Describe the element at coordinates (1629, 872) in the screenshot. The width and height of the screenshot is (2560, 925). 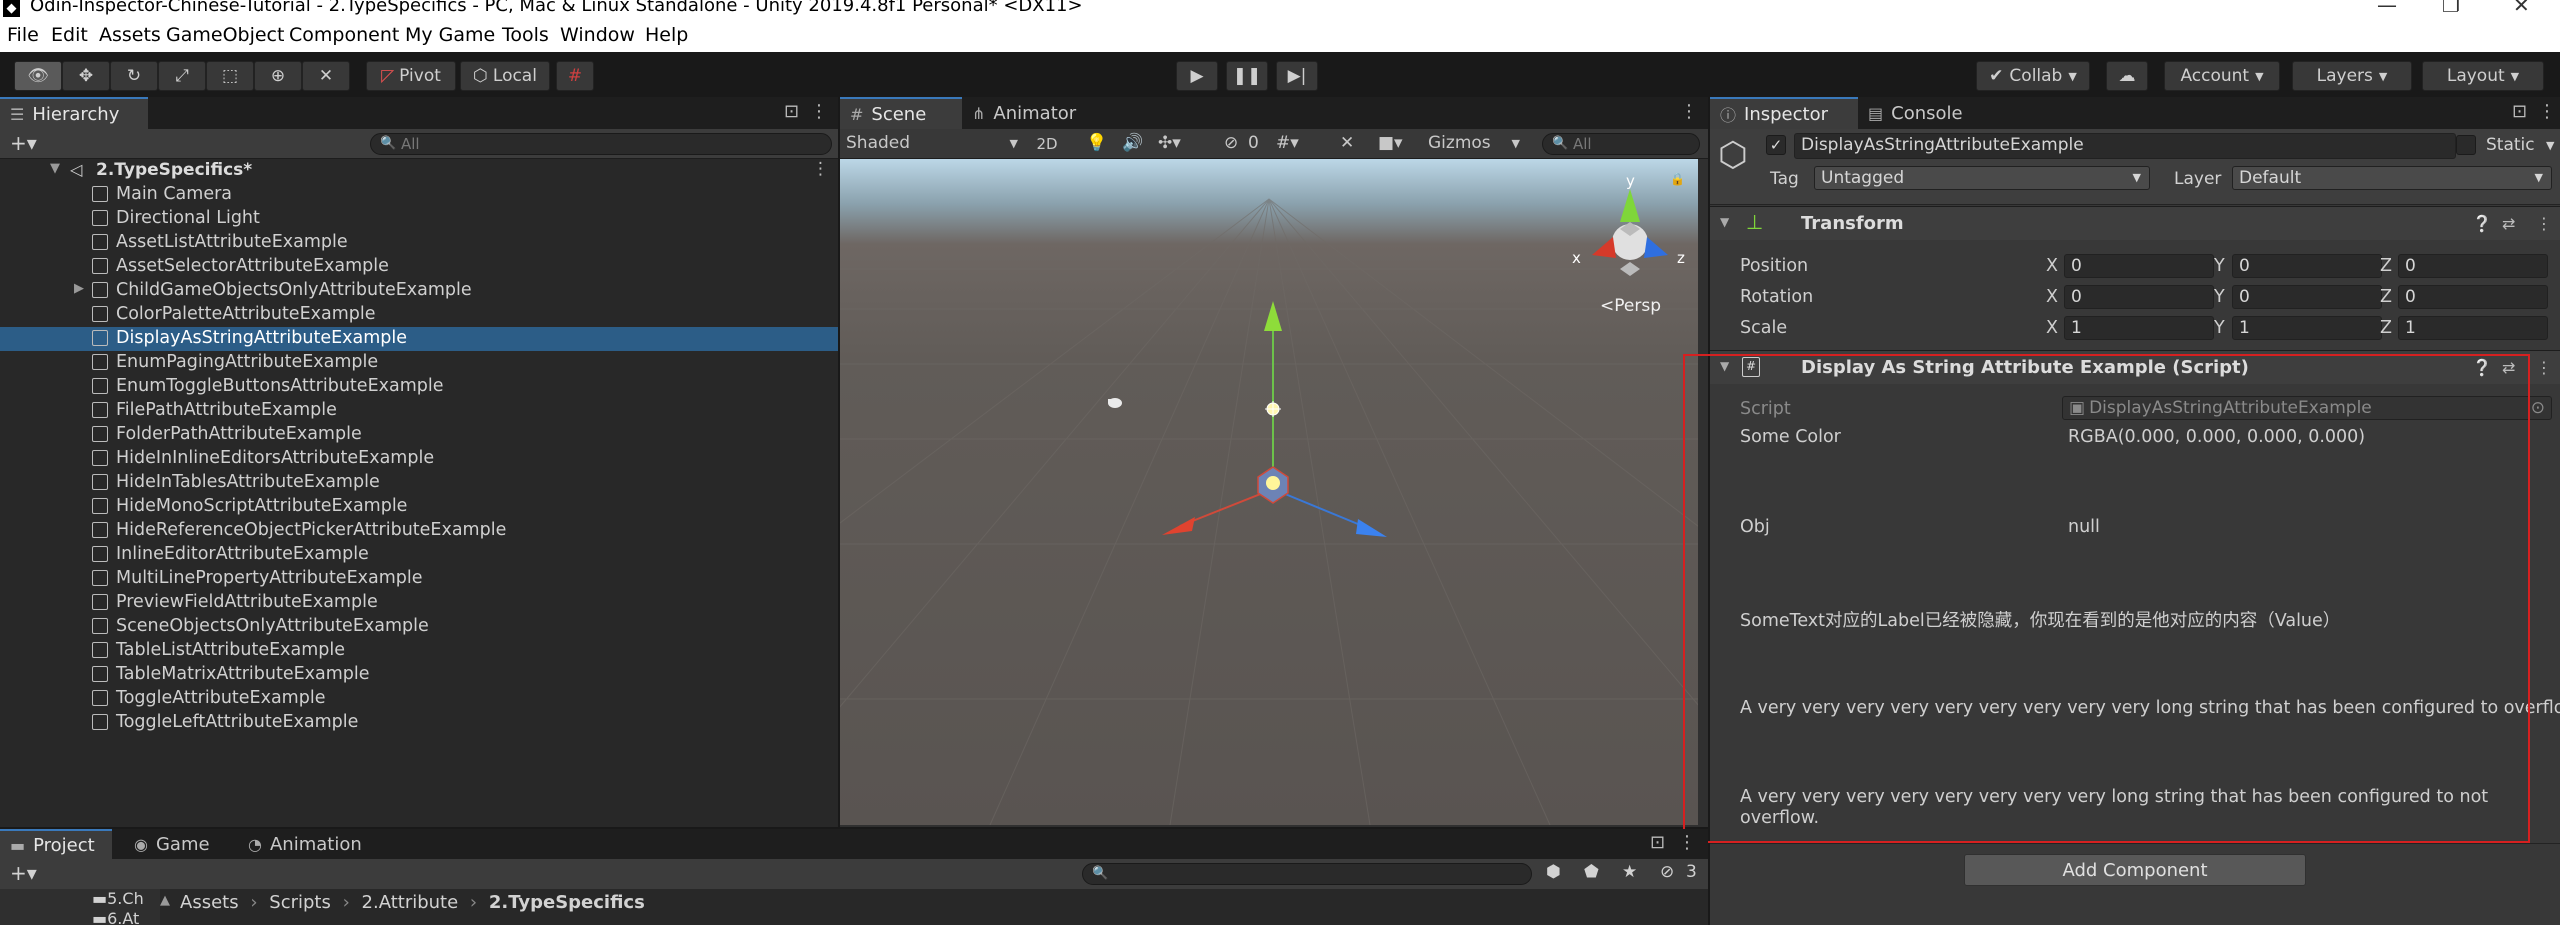
I see `star-icon: ★` at that location.